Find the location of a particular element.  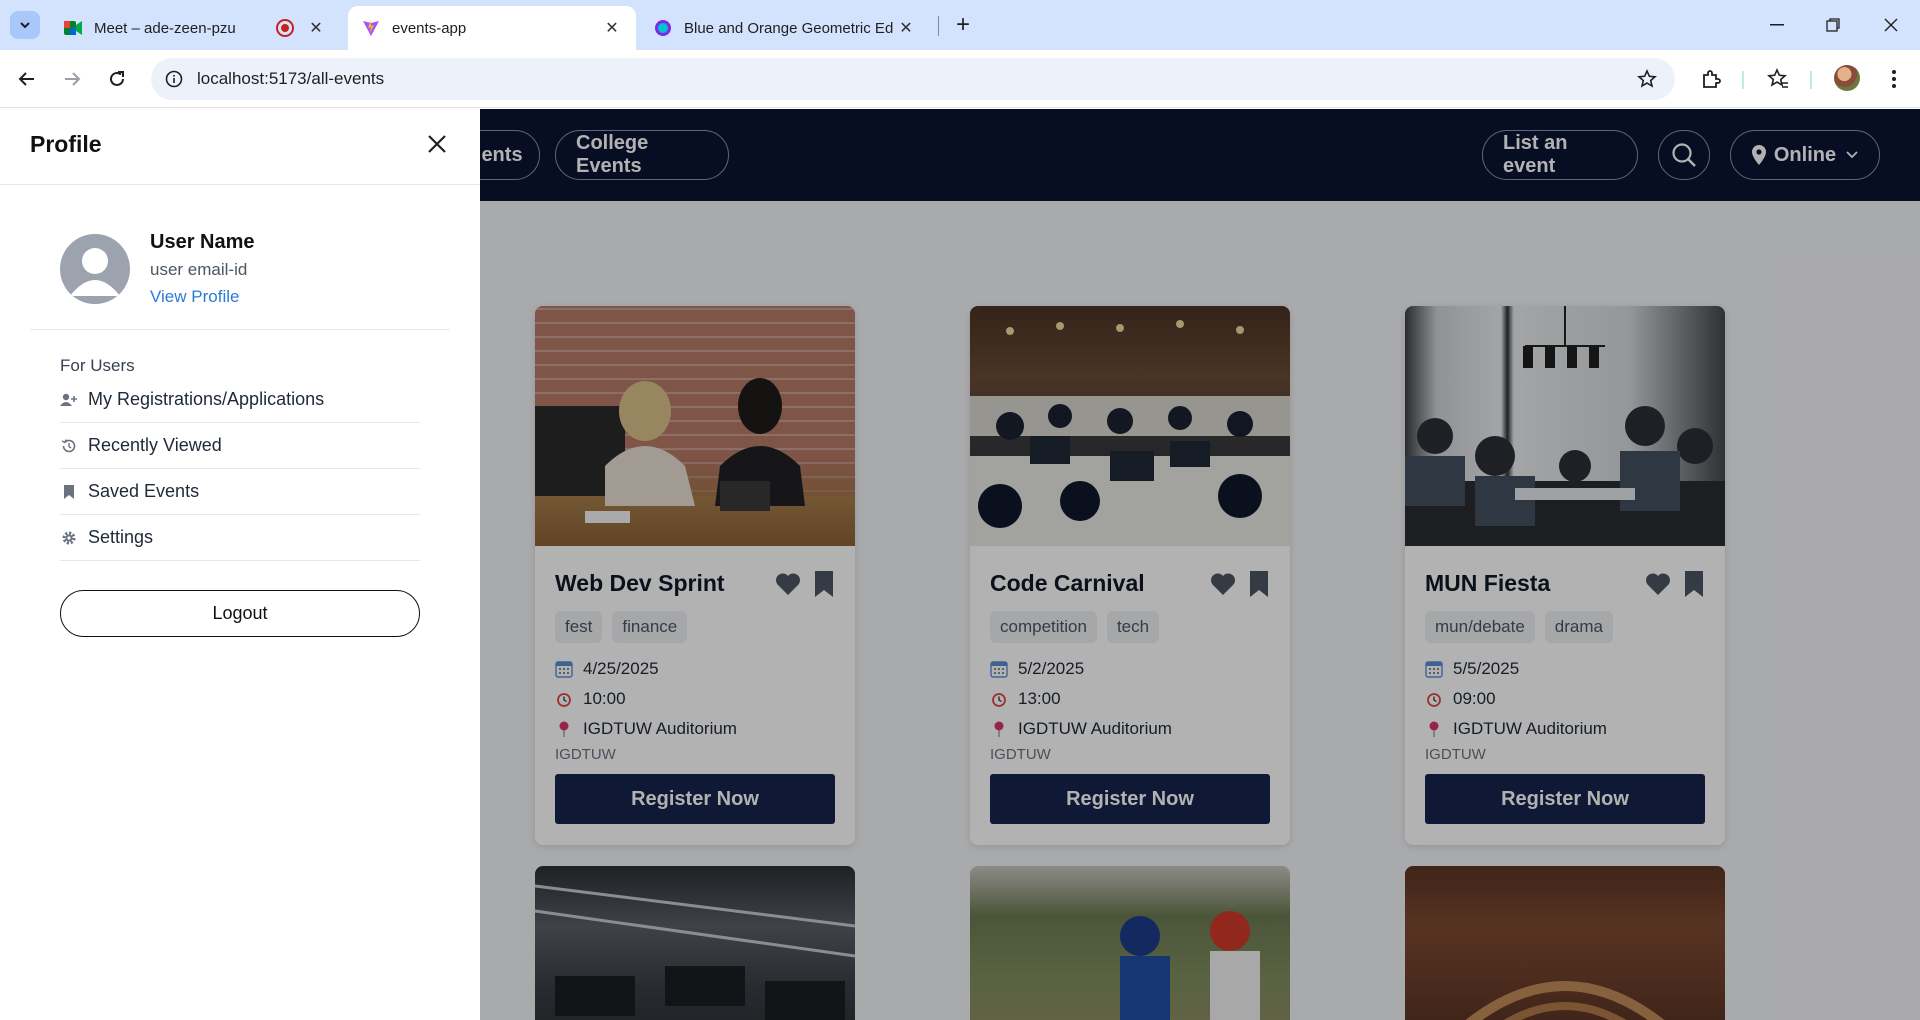

user-silhouette-icon is located at coordinates (95, 272).